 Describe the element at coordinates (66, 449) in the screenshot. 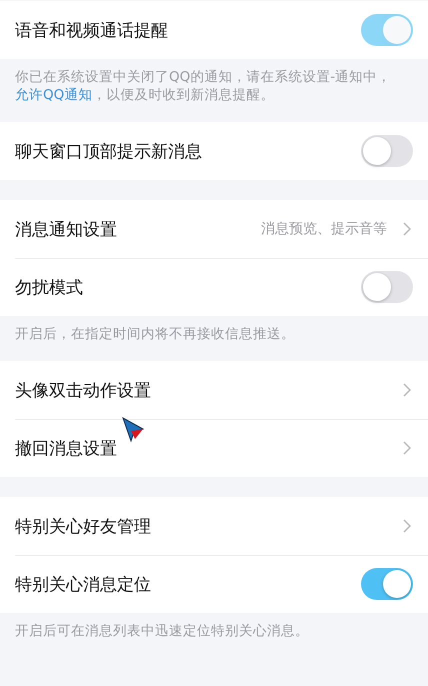

I see `setting-label: 撤回消息设置` at that location.